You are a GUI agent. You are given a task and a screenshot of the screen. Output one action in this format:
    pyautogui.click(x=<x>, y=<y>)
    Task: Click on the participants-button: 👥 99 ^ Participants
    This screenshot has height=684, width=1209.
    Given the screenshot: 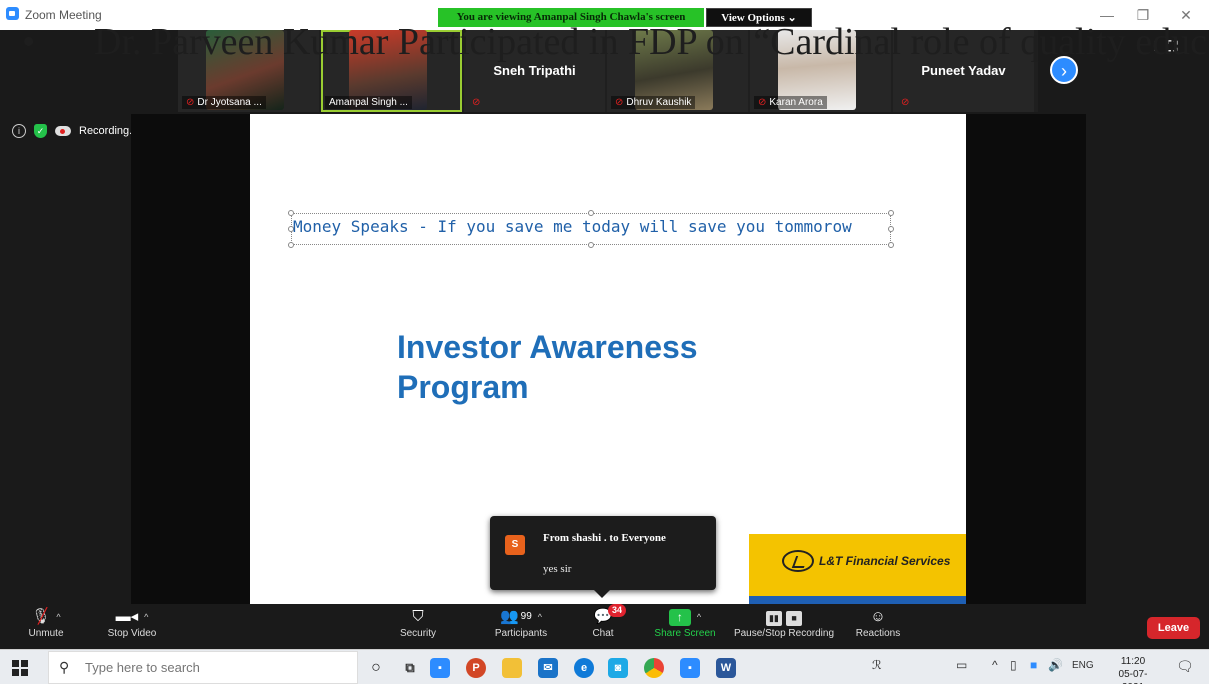 What is the action you would take?
    pyautogui.click(x=521, y=622)
    